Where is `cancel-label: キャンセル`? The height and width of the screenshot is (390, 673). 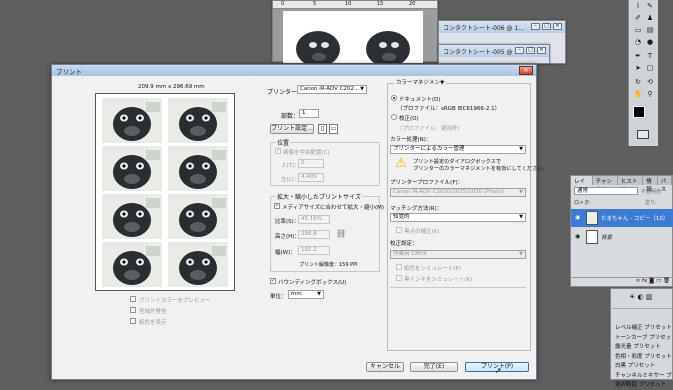 cancel-label: キャンセル is located at coordinates (384, 366).